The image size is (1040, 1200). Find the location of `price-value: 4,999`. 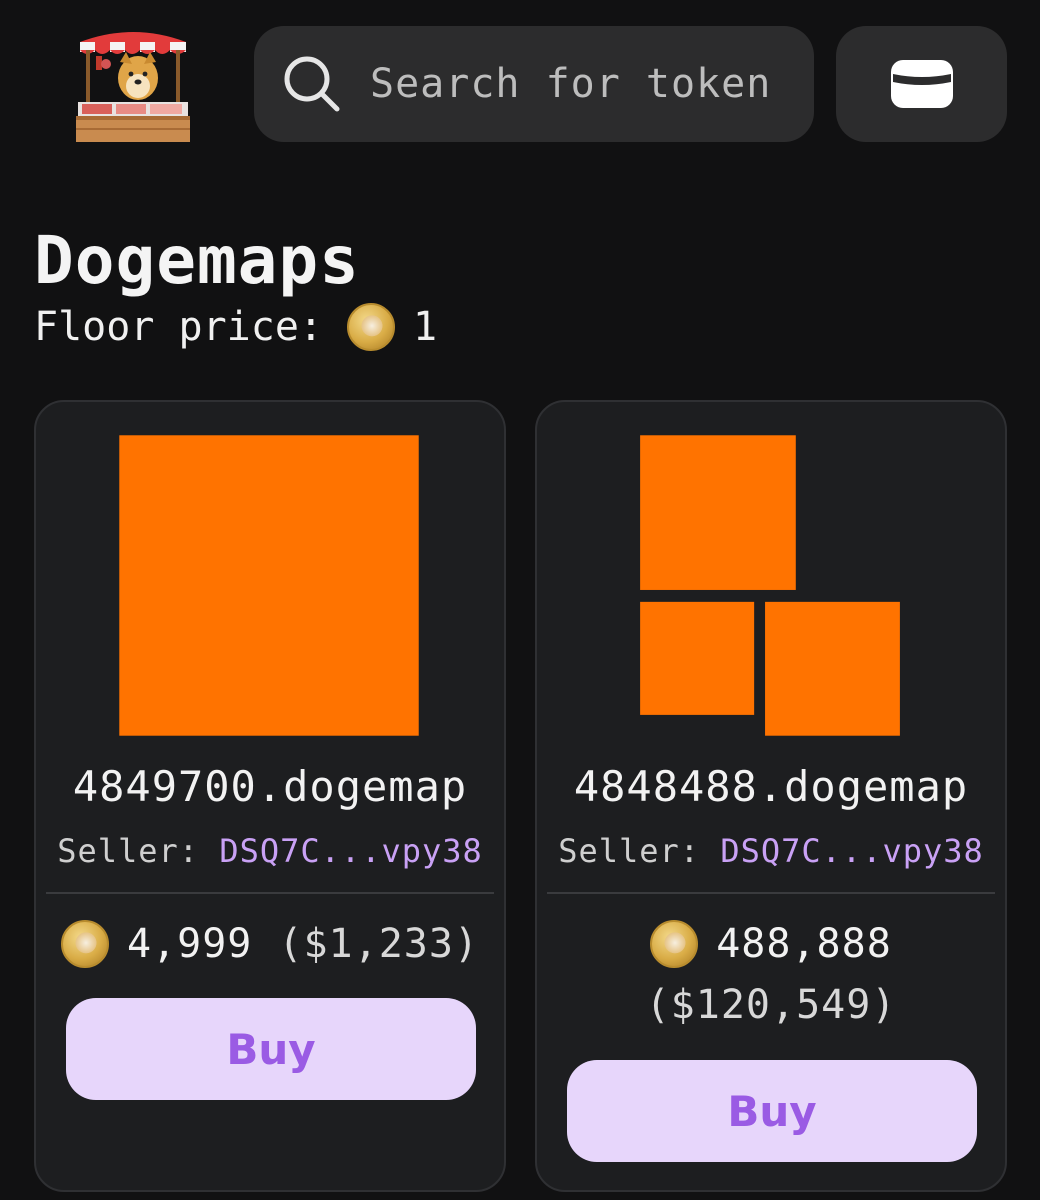

price-value: 4,999 is located at coordinates (189, 944).